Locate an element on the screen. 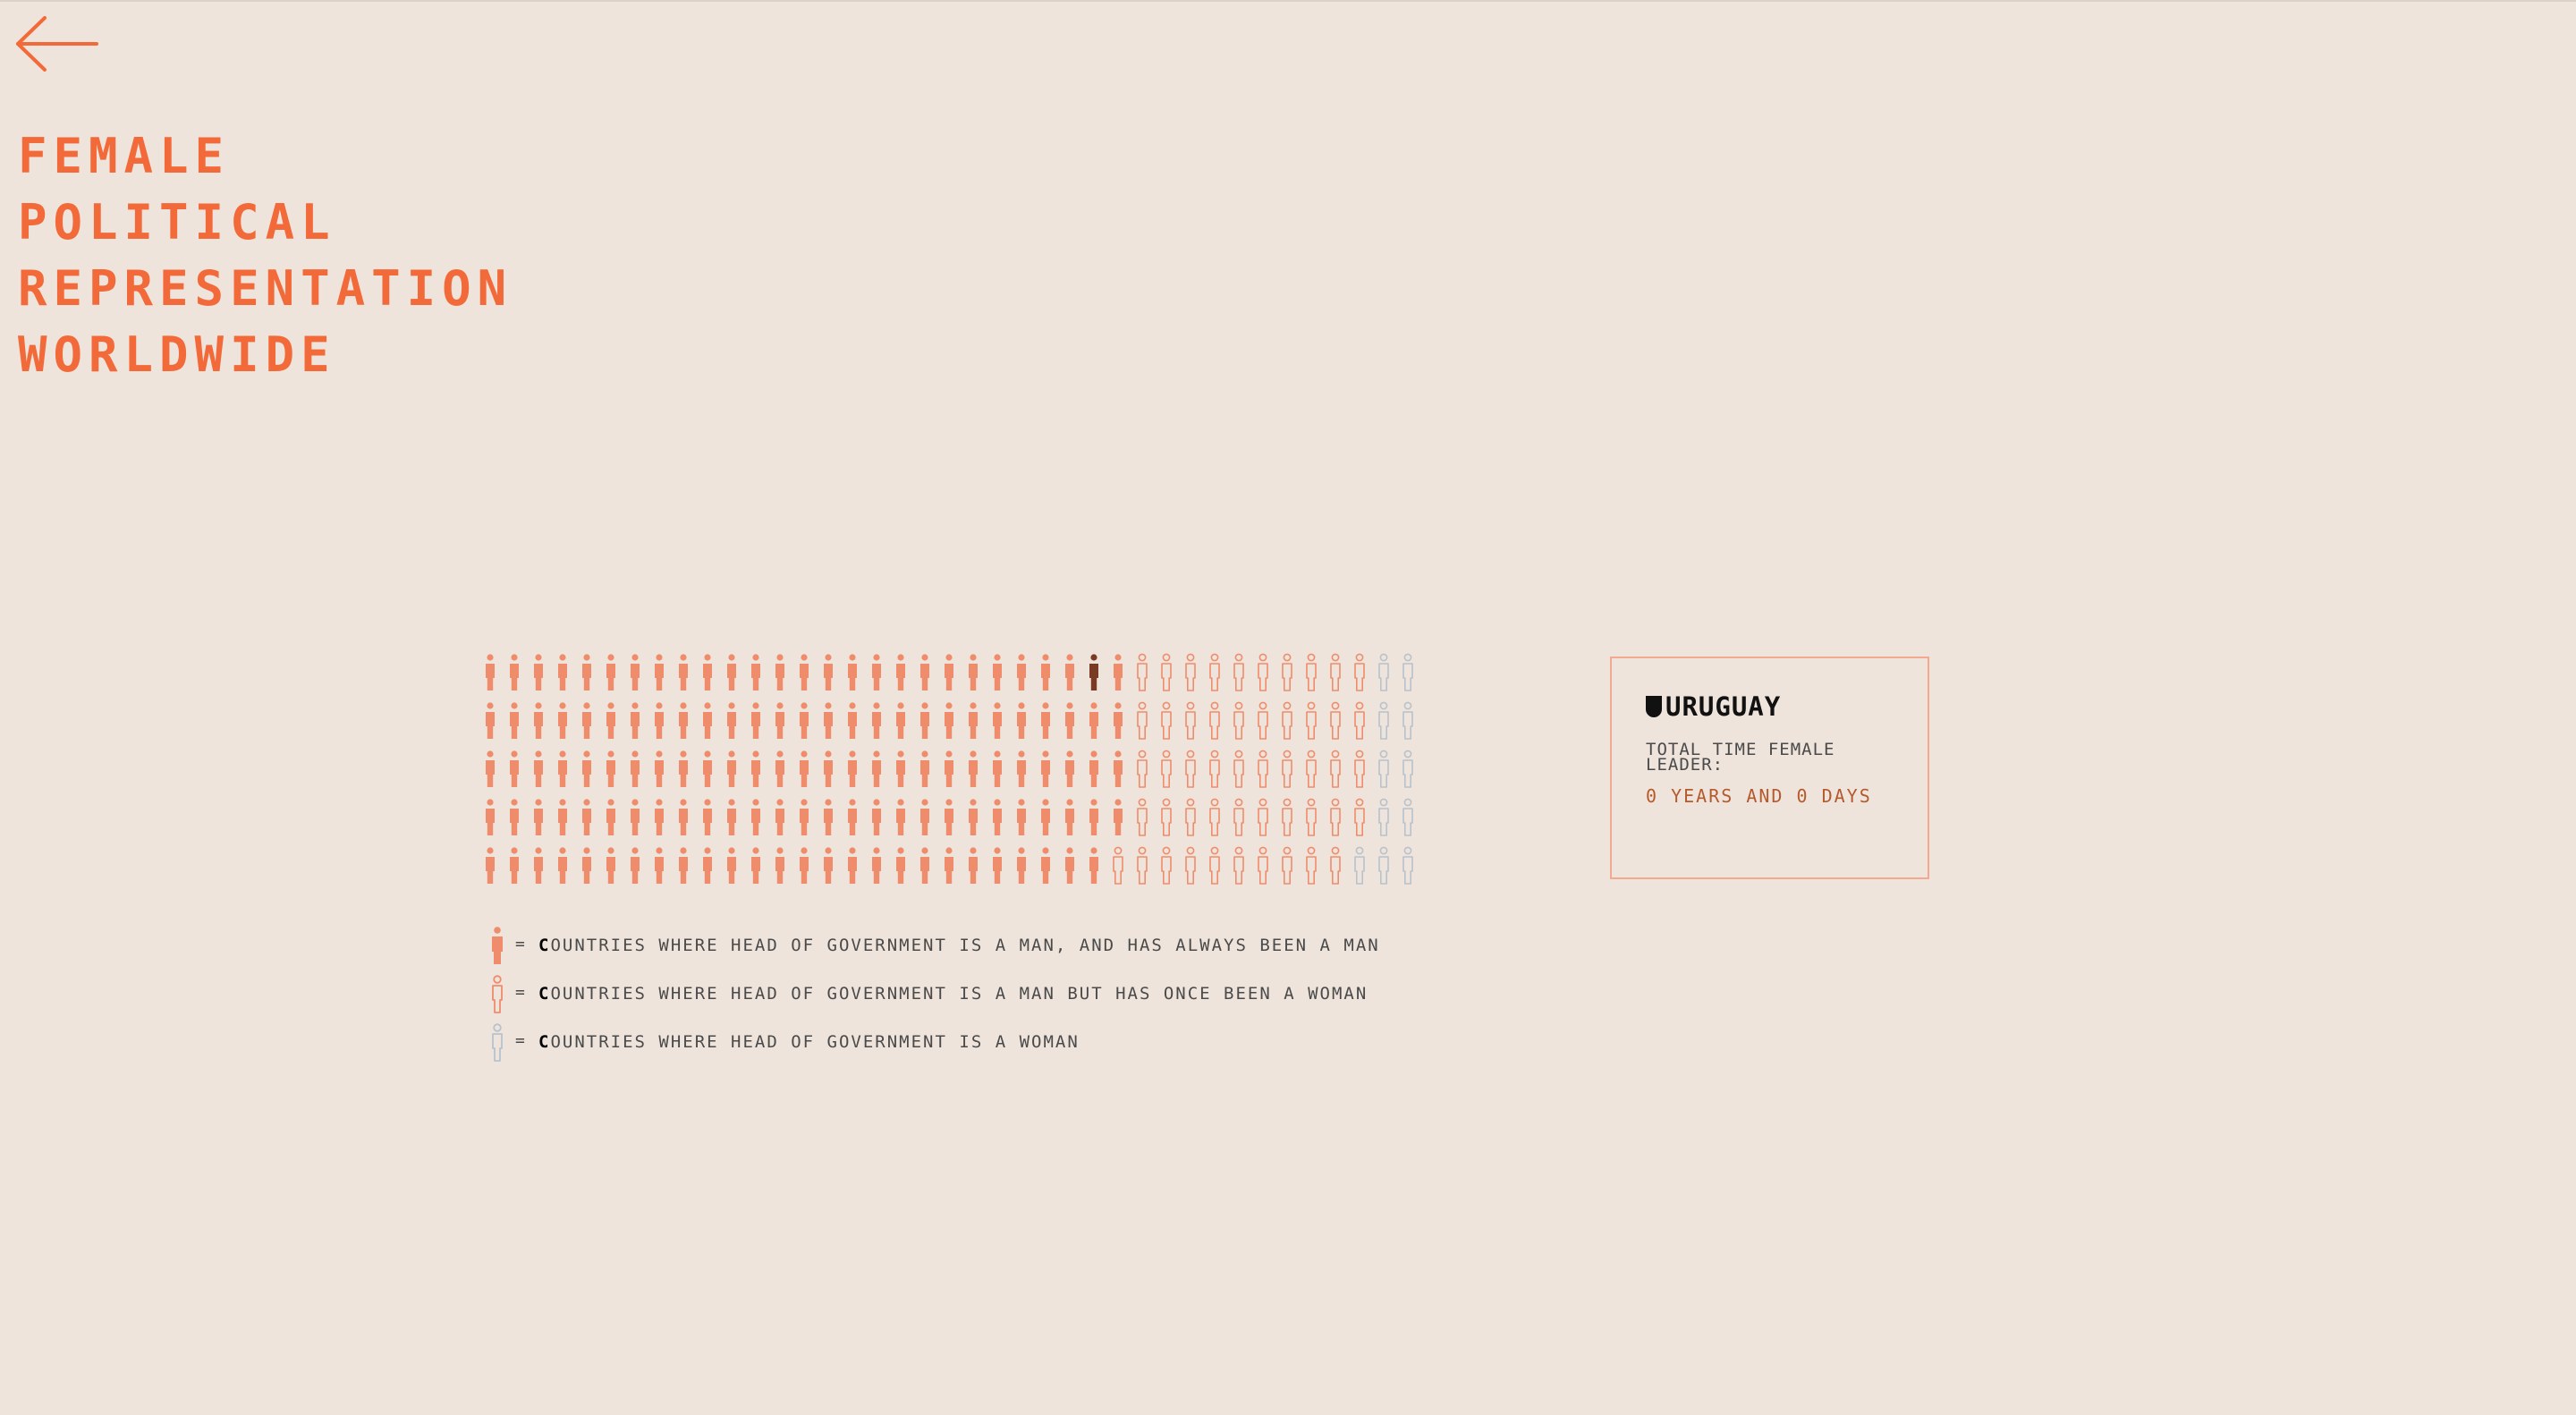 This screenshot has height=1415, width=2576. back-button is located at coordinates (57, 44).